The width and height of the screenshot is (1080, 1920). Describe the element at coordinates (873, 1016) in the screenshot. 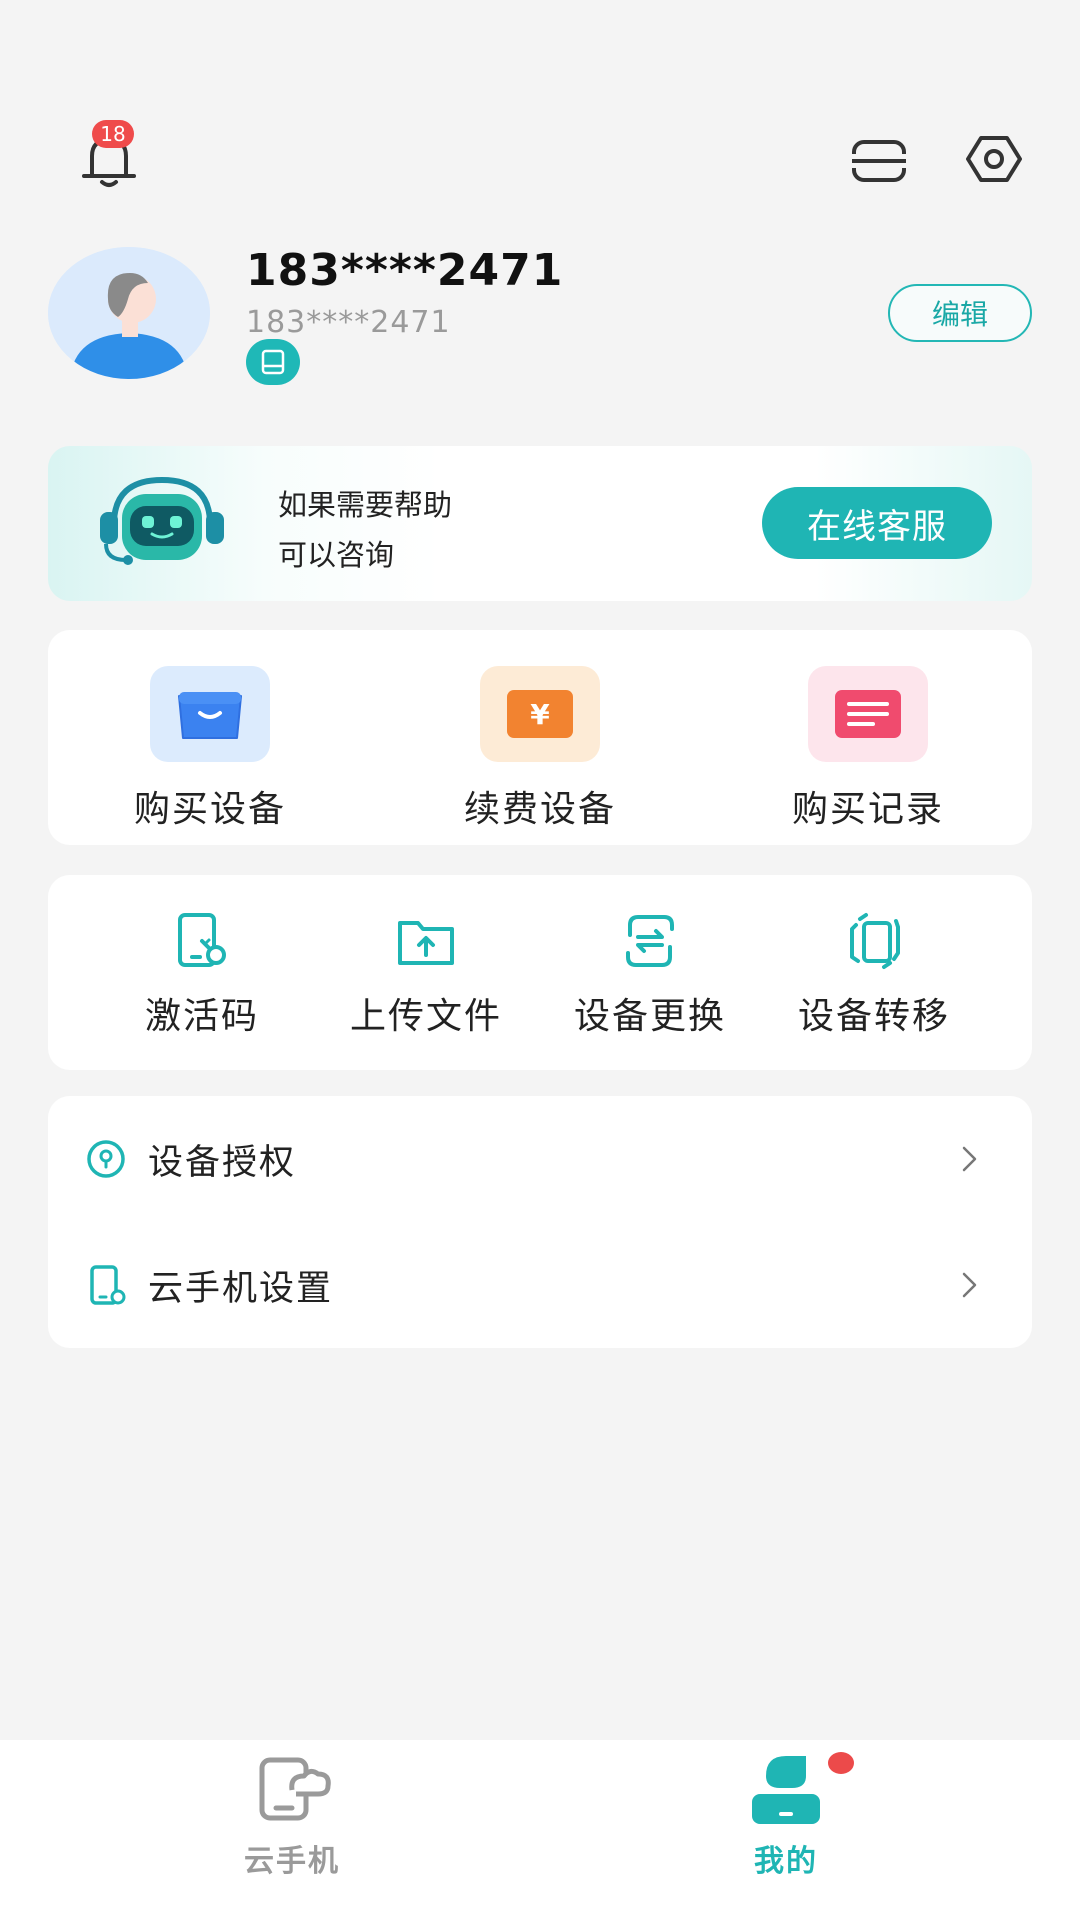

I see `device-transfer-label: 设备转移` at that location.